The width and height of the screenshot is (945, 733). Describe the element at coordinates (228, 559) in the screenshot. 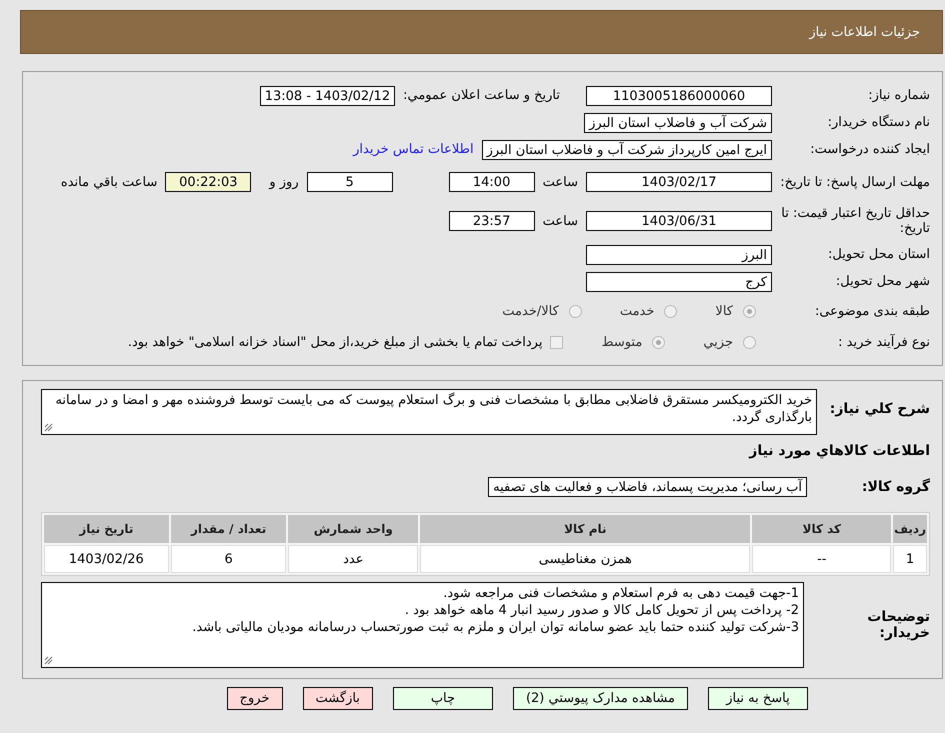

I see `table-cell: 6` at that location.